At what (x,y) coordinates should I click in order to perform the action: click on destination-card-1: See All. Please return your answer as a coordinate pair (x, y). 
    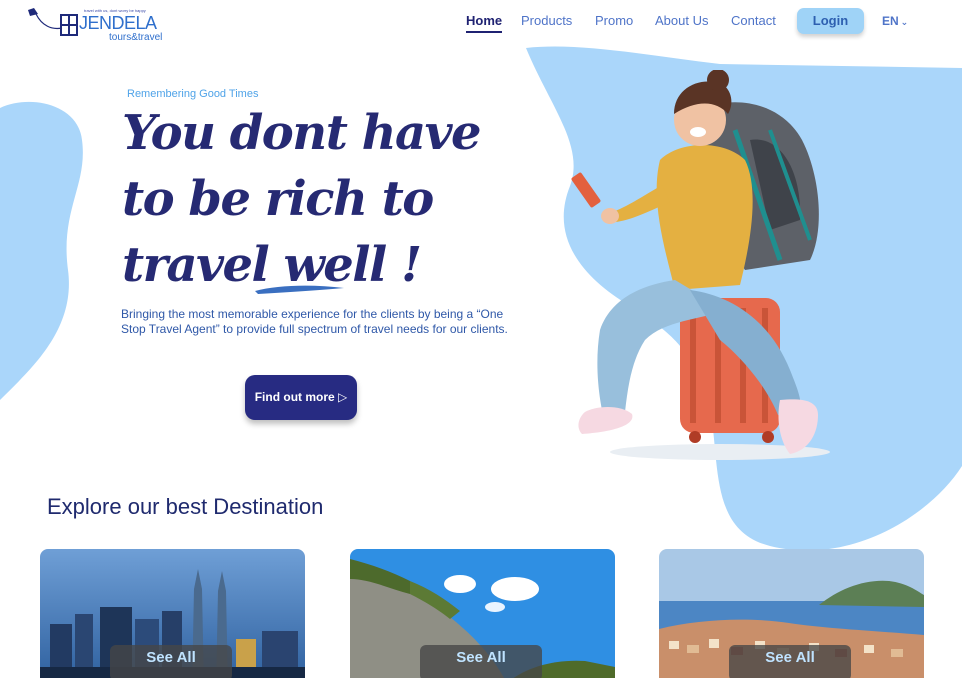
    Looking at the image, I should click on (172, 613).